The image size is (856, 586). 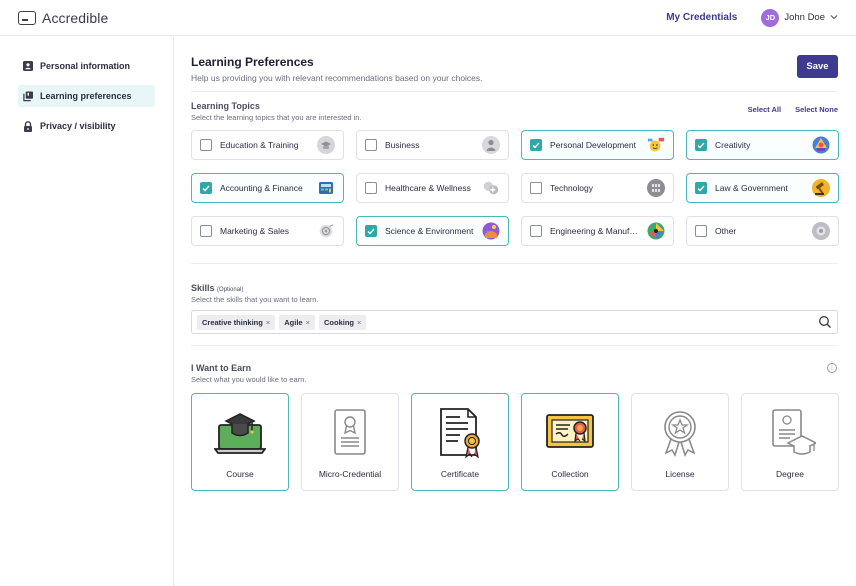 I want to click on business-icon, so click(x=491, y=145).